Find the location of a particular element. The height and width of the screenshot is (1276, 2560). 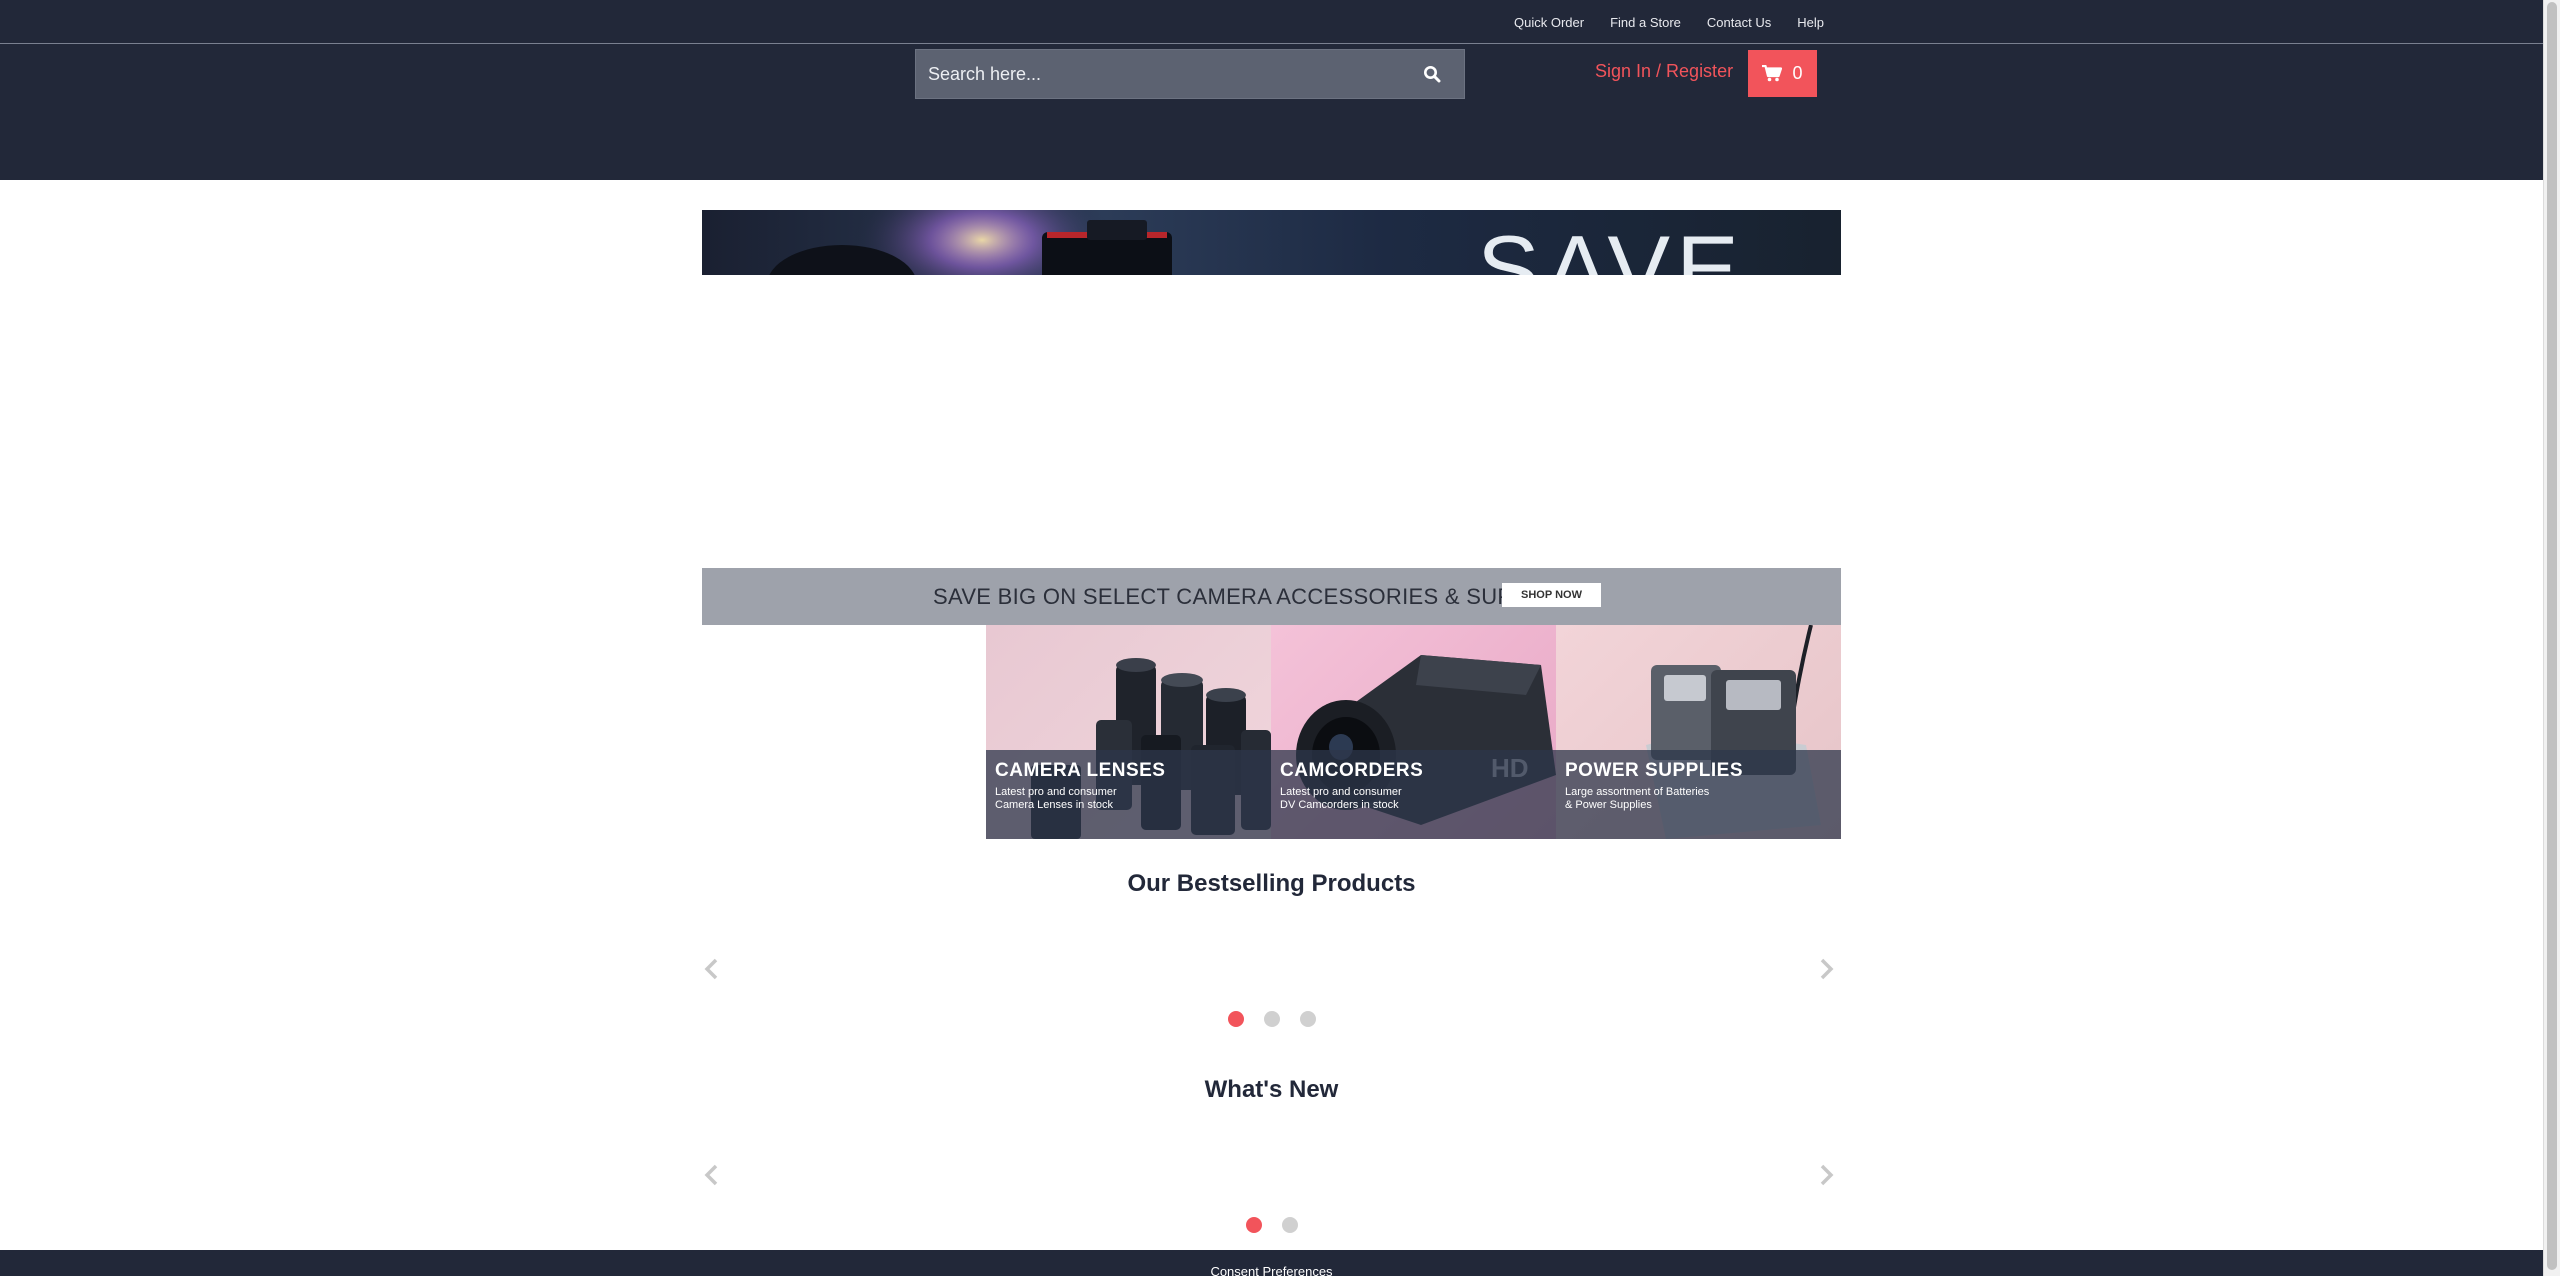

category-title: CAMCORDERS is located at coordinates (1352, 770).